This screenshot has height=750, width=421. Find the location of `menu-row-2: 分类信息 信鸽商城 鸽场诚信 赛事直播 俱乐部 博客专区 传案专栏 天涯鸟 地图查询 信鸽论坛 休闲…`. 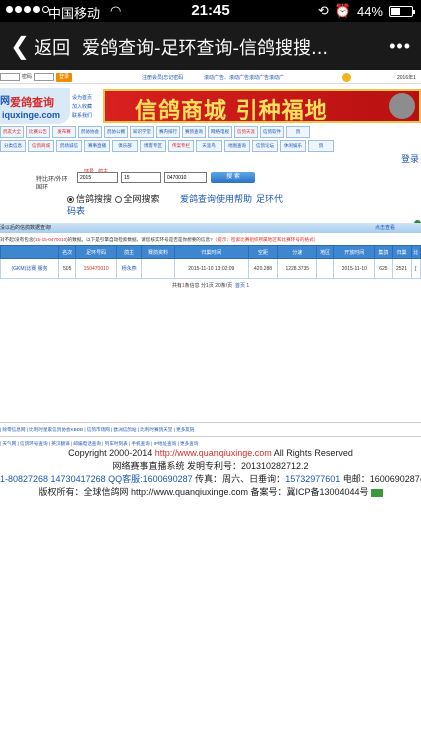

menu-row-2: 分类信息 信鸽商城 鸽场诚信 赛事直播 俱乐部 博客专区 传案专栏 天涯鸟 地图查询 信鸽论坛 休闲… is located at coordinates (210, 146).